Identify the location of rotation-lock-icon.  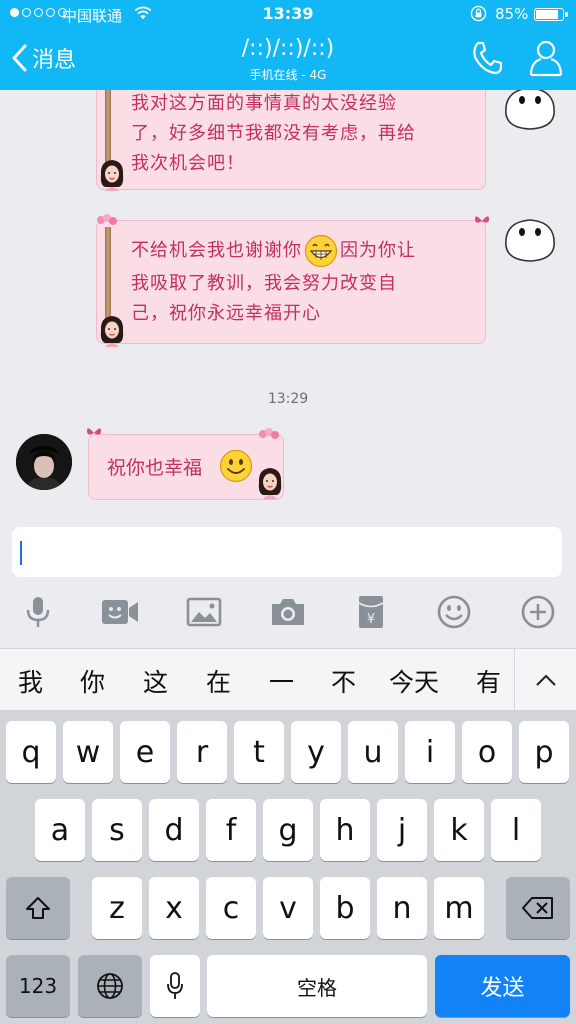
(478, 13).